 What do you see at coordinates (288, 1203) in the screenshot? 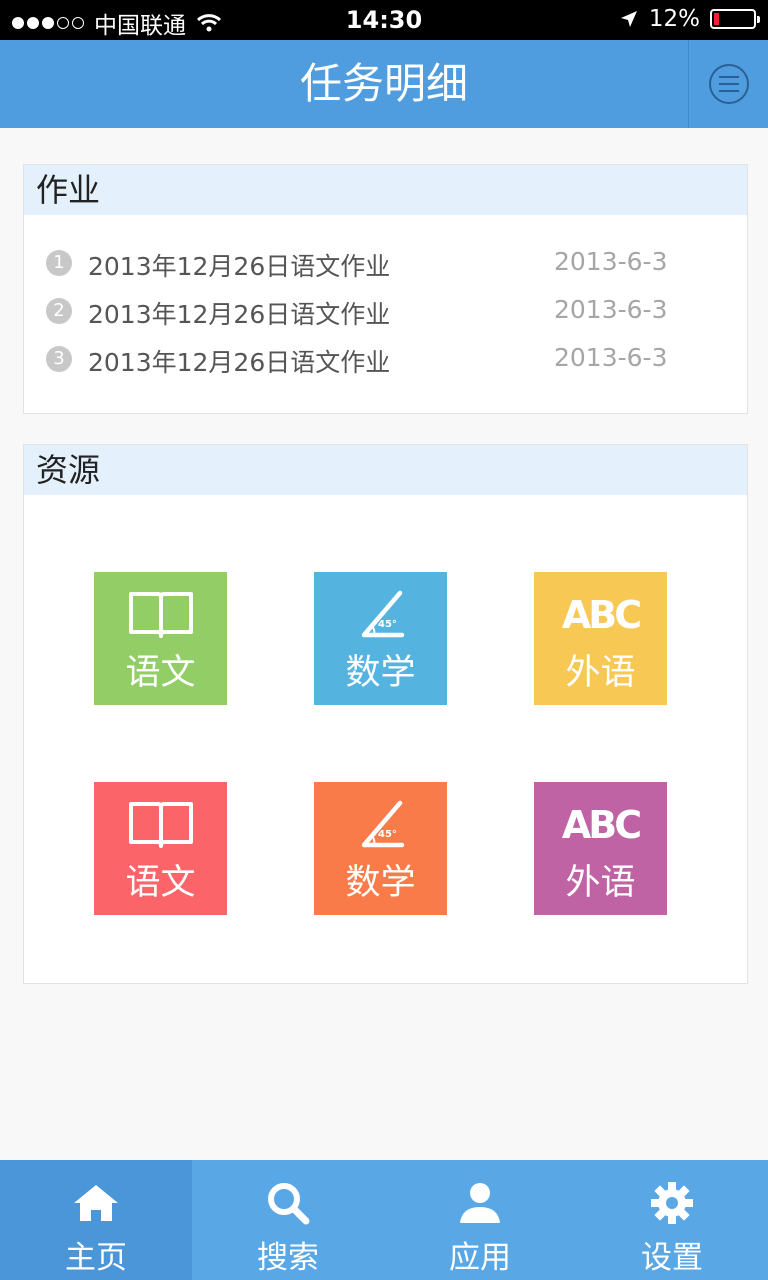
I see `search-icon` at bounding box center [288, 1203].